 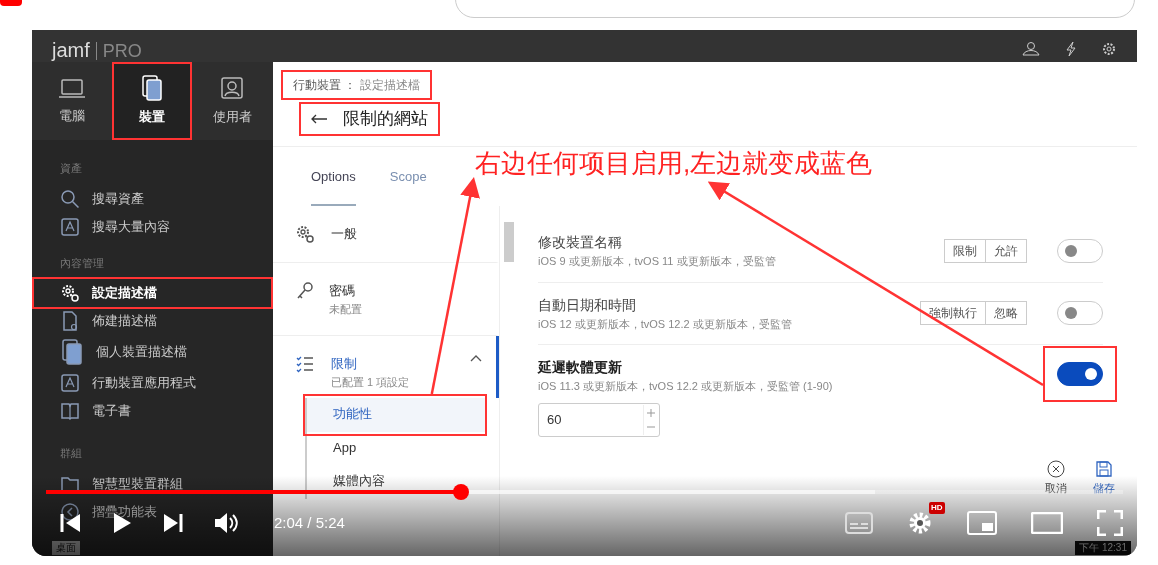 What do you see at coordinates (1056, 468) in the screenshot?
I see `close-icon` at bounding box center [1056, 468].